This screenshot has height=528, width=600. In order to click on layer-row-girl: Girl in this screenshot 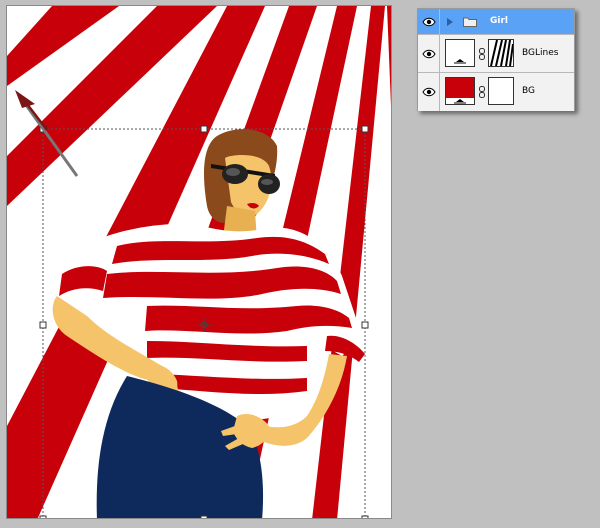, I will do `click(496, 22)`.